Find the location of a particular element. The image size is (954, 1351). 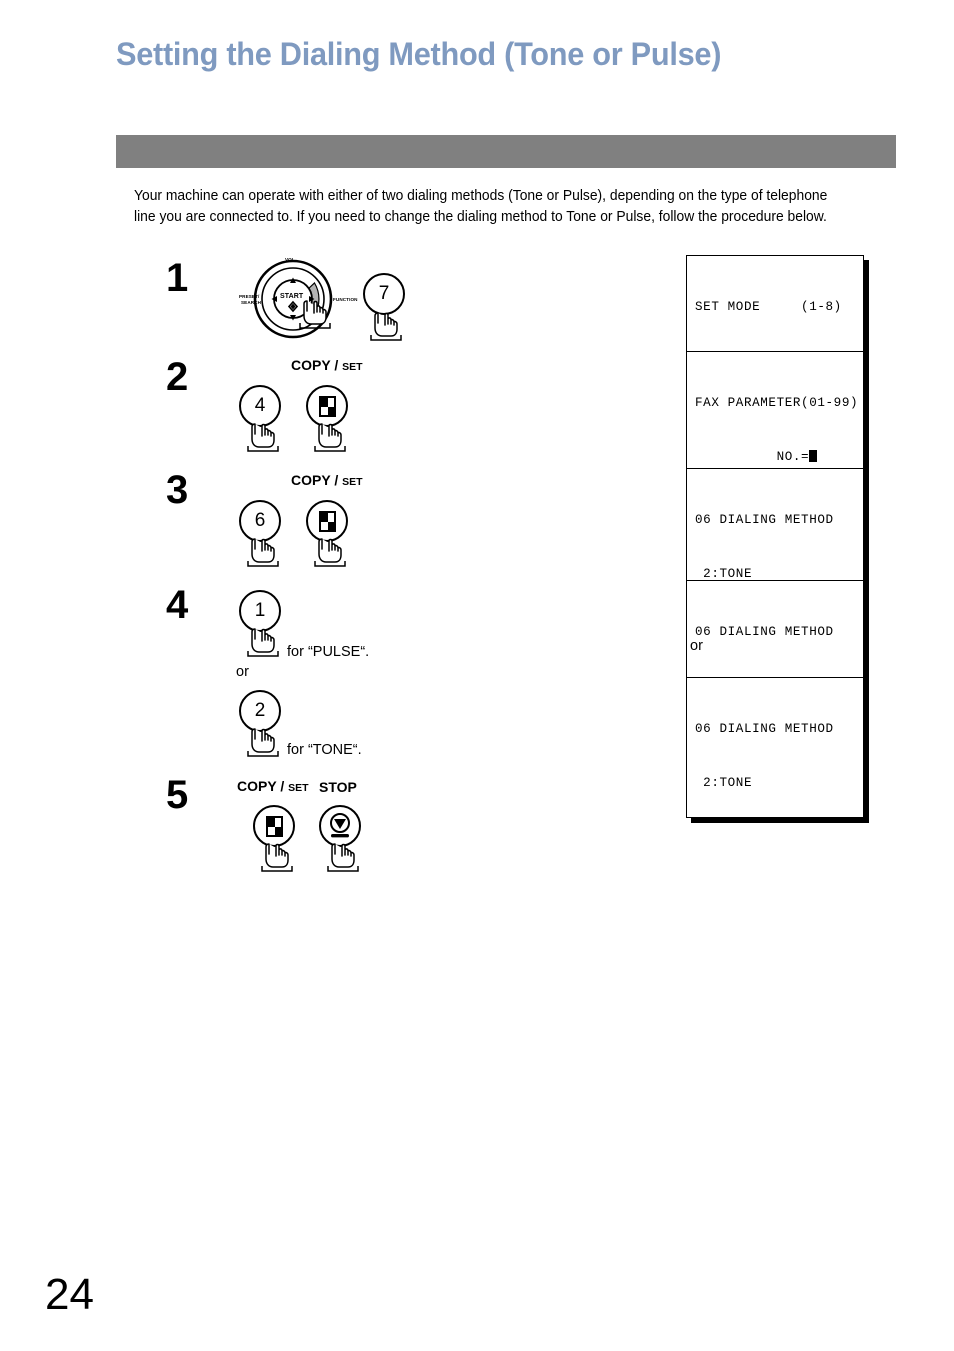

step-number-2: 2 is located at coordinates (177, 377).